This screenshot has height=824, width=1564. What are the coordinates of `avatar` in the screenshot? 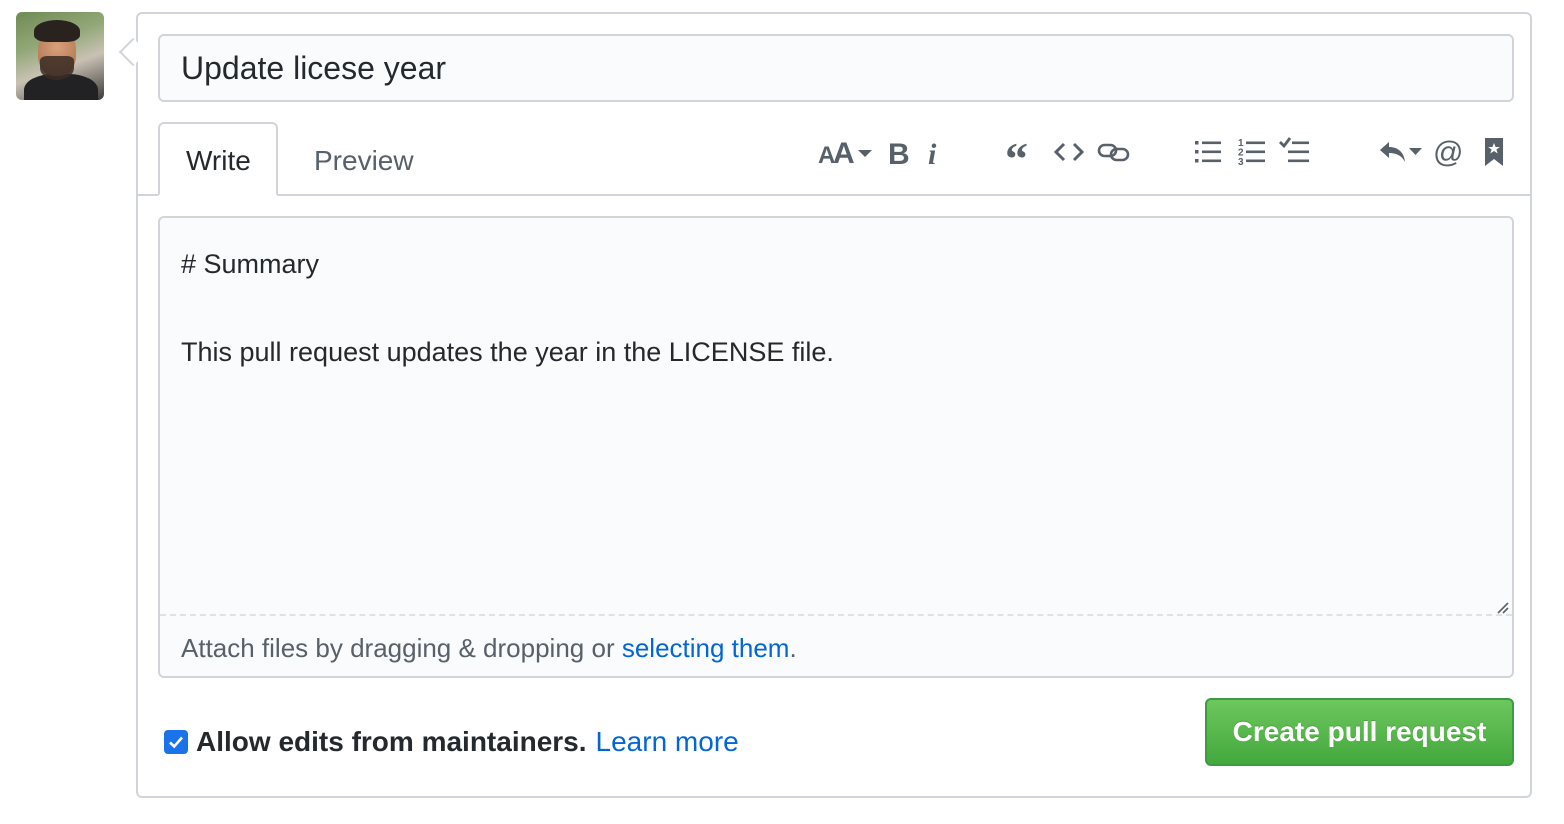 It's located at (60, 56).